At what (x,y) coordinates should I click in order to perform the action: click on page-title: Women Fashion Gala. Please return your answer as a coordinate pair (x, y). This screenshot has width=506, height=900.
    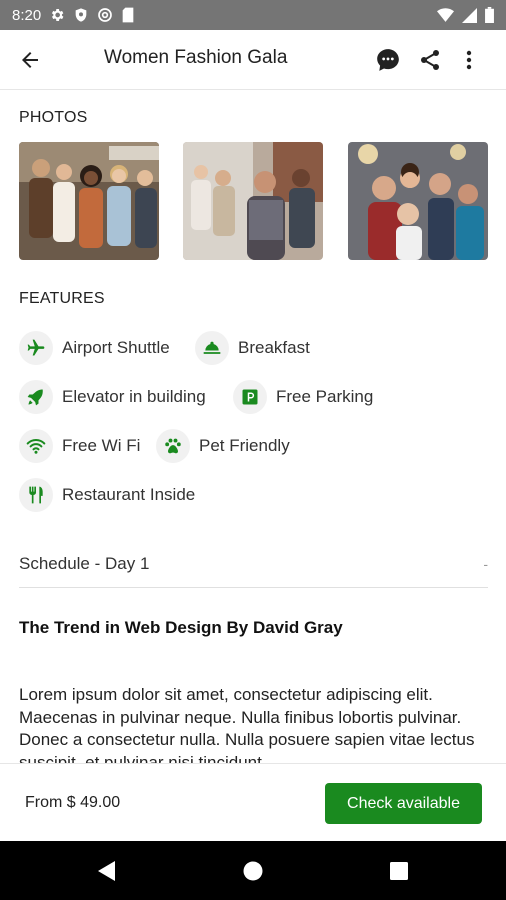
    Looking at the image, I should click on (196, 57).